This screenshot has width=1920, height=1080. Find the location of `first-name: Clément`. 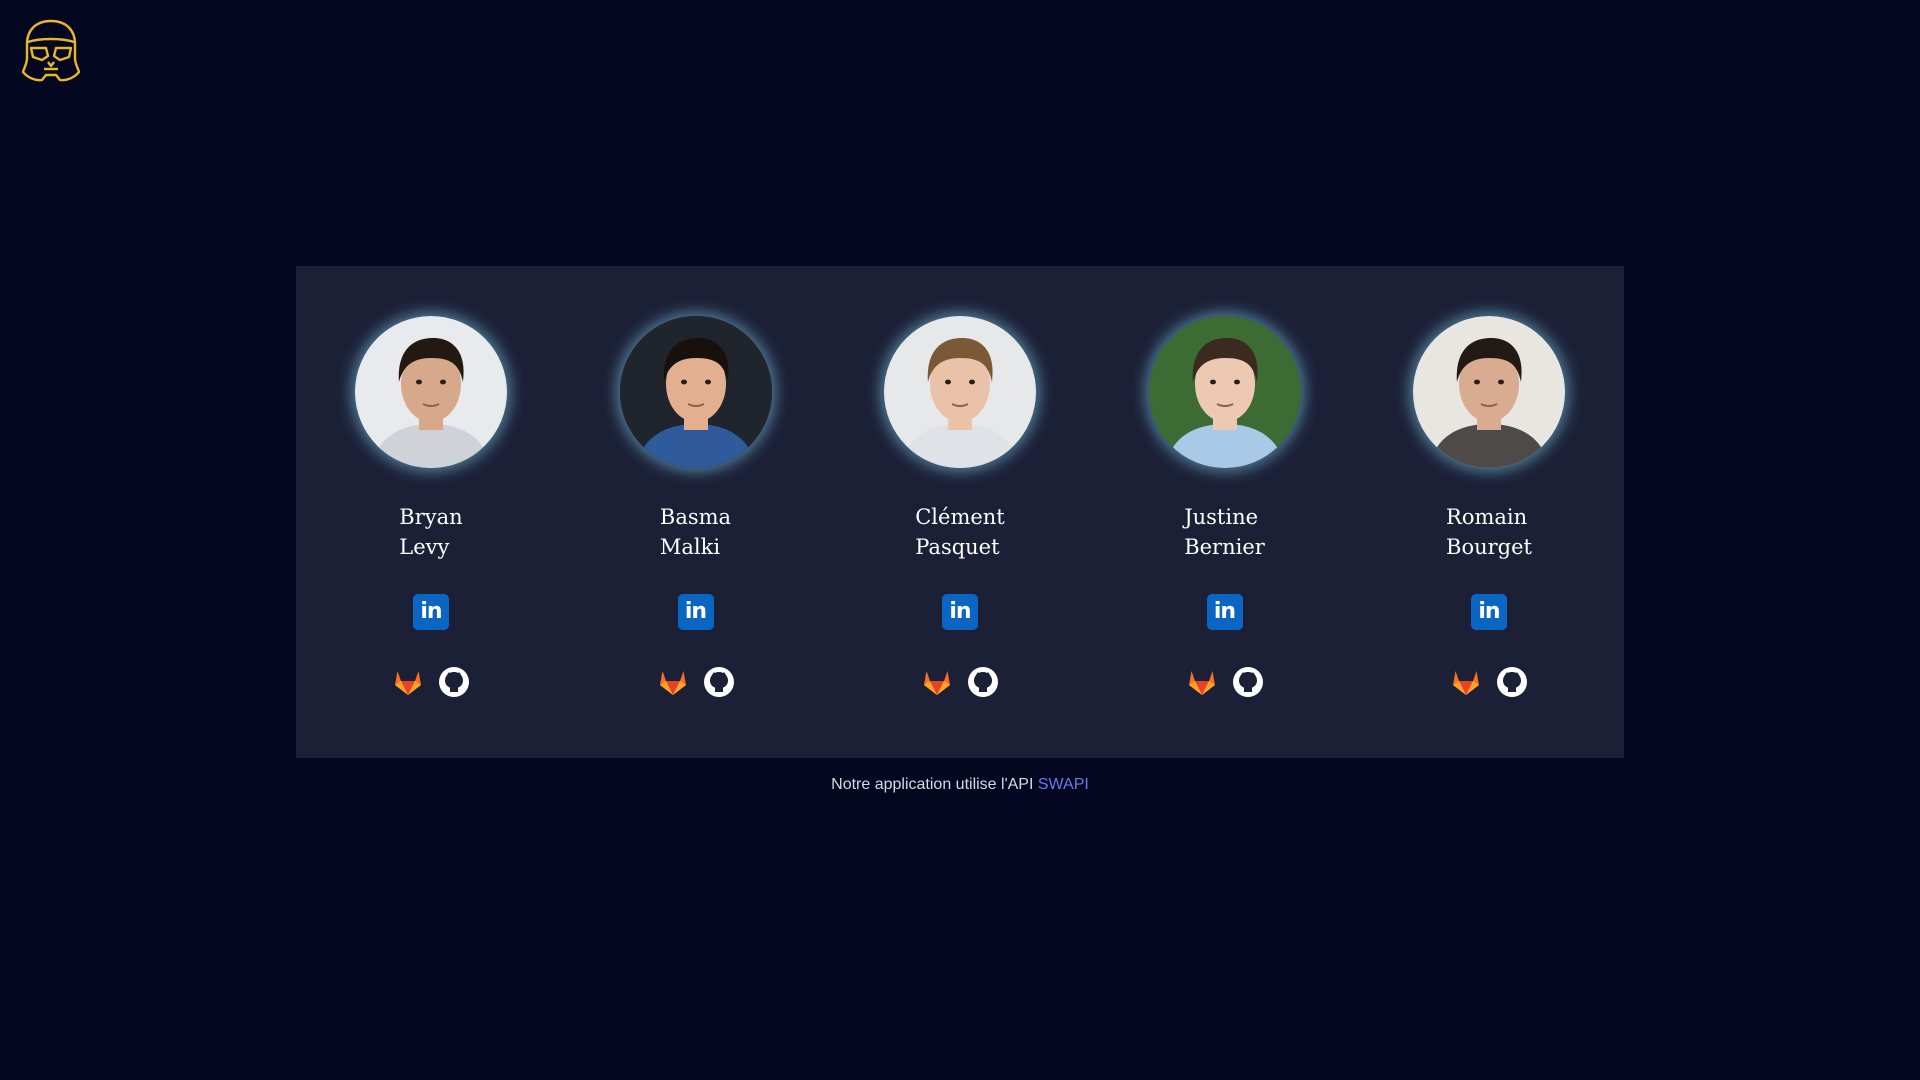

first-name: Clément is located at coordinates (960, 517).